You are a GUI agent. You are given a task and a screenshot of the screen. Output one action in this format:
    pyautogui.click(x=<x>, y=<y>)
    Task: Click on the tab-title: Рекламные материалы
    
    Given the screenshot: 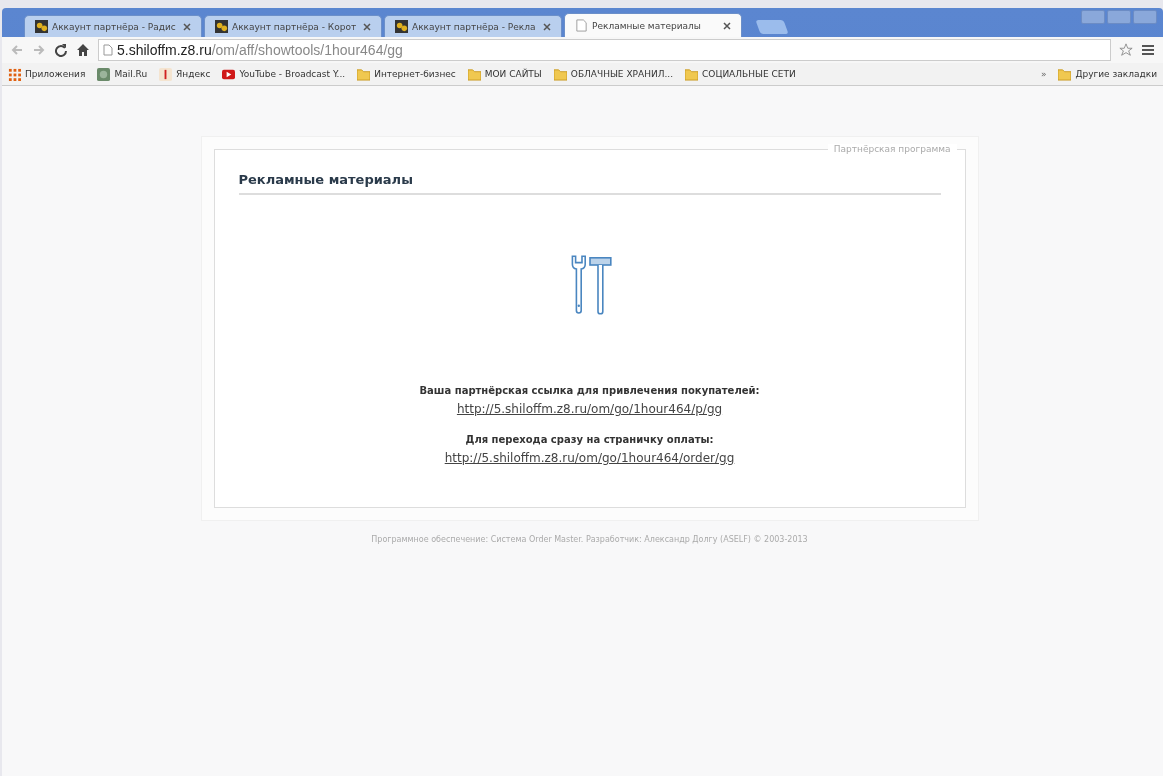 What is the action you would take?
    pyautogui.click(x=647, y=25)
    